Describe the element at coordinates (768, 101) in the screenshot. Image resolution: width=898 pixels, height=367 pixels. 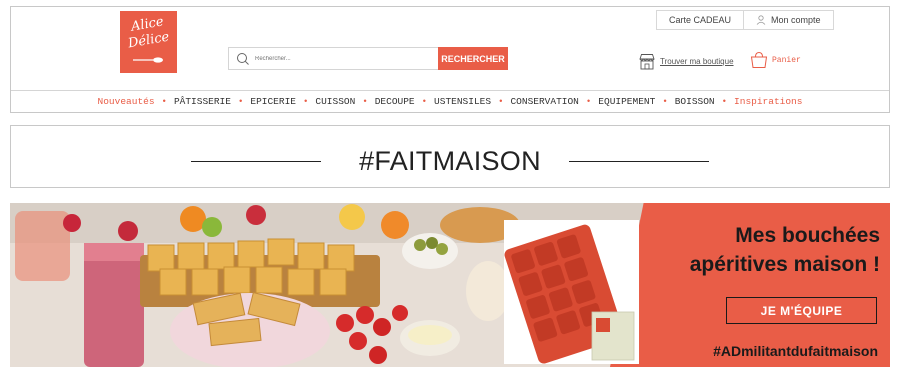
I see `nav-item-inspirations: Inspirations` at that location.